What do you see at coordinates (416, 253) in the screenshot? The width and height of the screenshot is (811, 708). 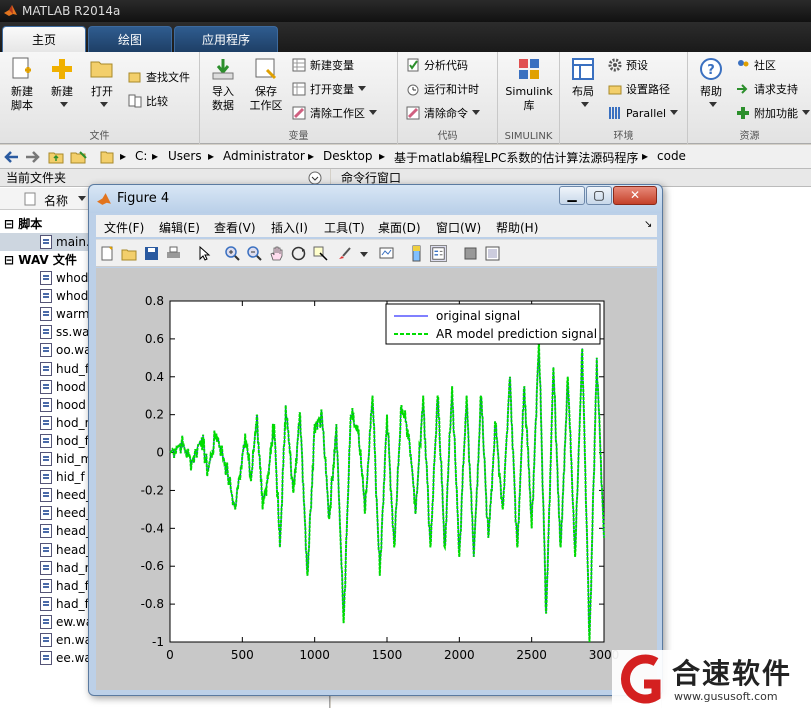 I see `colorbar-icon` at bounding box center [416, 253].